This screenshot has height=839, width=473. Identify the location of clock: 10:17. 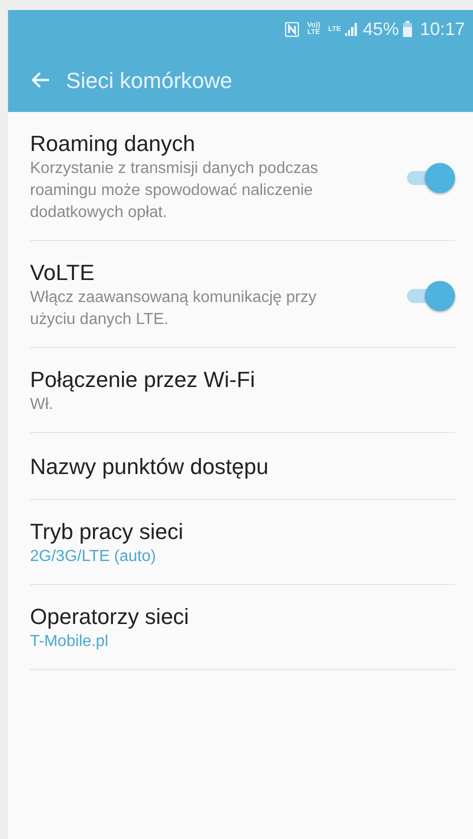
(442, 29).